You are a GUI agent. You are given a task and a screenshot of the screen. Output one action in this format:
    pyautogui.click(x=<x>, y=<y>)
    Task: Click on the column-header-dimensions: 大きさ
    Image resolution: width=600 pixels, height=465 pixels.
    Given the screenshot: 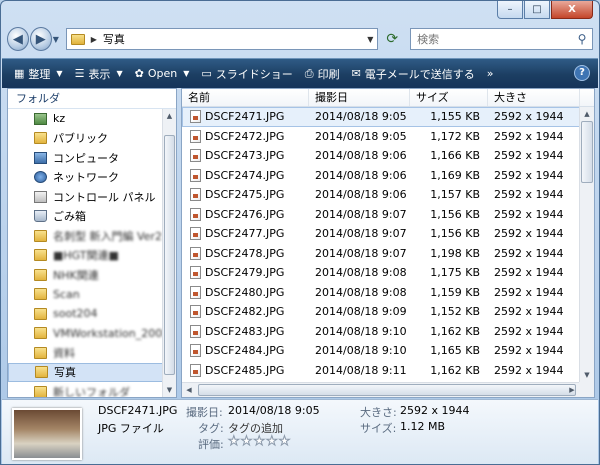 What is the action you would take?
    pyautogui.click(x=534, y=97)
    